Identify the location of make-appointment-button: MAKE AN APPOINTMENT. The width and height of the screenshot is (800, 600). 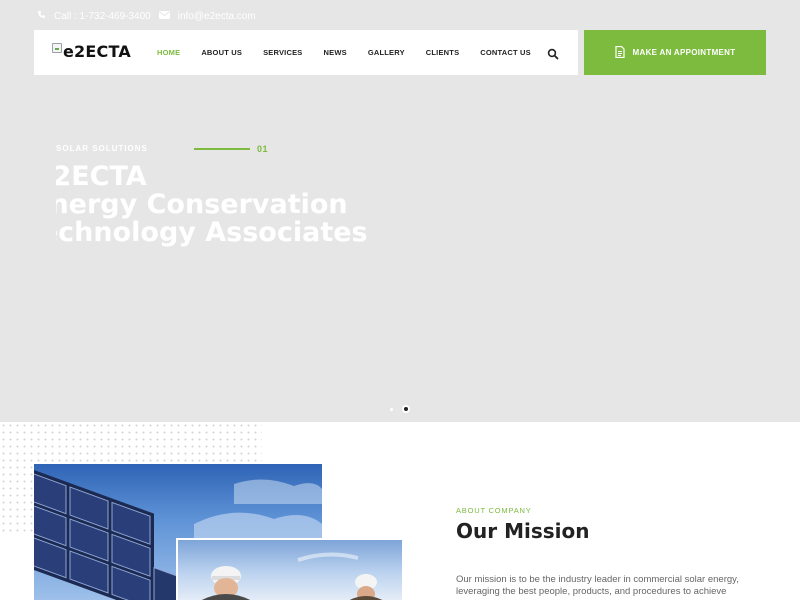
(675, 52).